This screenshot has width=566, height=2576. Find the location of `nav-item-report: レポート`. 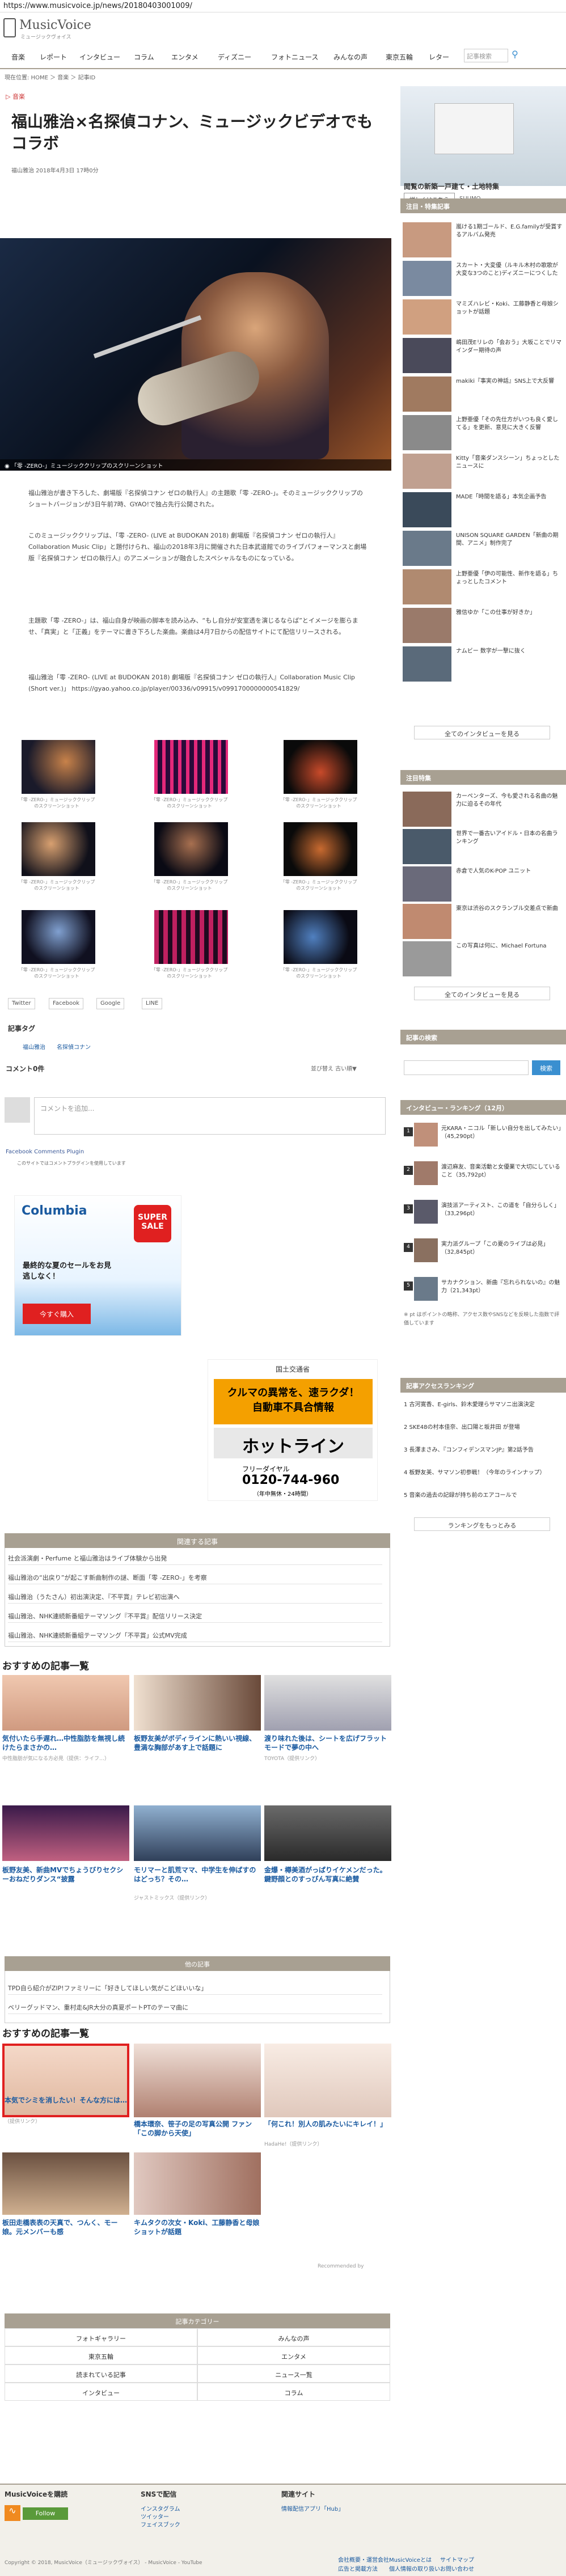

nav-item-report: レポート is located at coordinates (54, 57).